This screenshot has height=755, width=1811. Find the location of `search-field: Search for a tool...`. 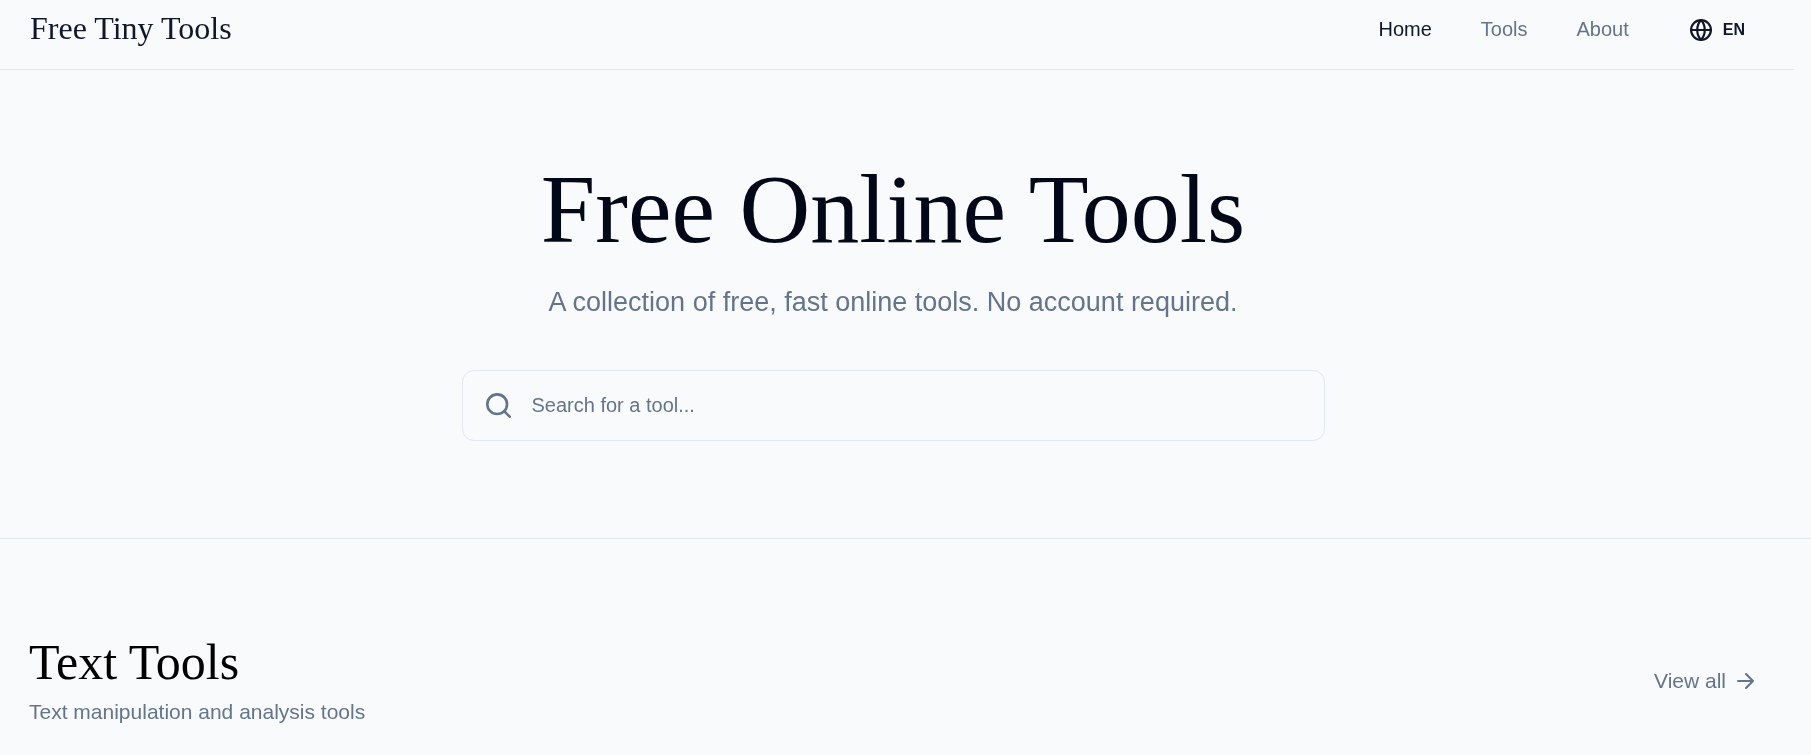

search-field: Search for a tool... is located at coordinates (893, 405).